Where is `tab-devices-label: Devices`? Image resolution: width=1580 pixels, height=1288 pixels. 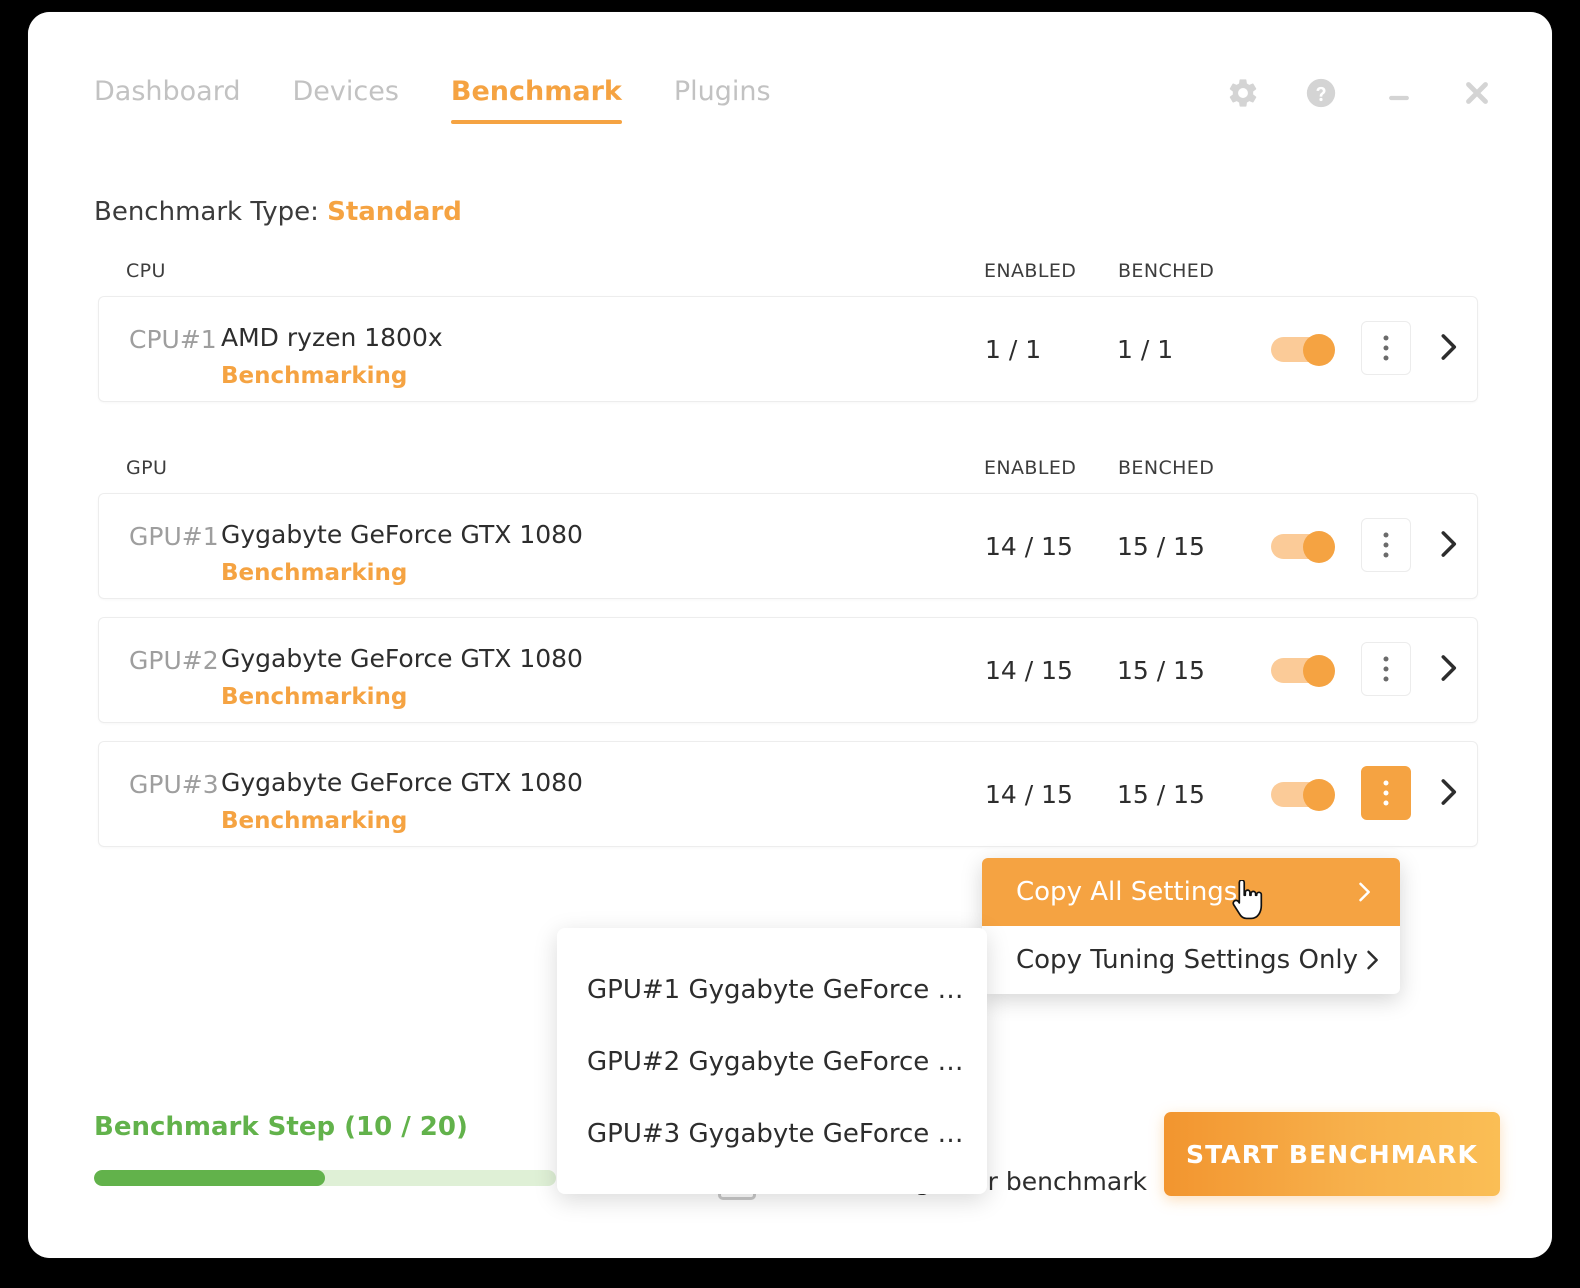 tab-devices-label: Devices is located at coordinates (345, 91).